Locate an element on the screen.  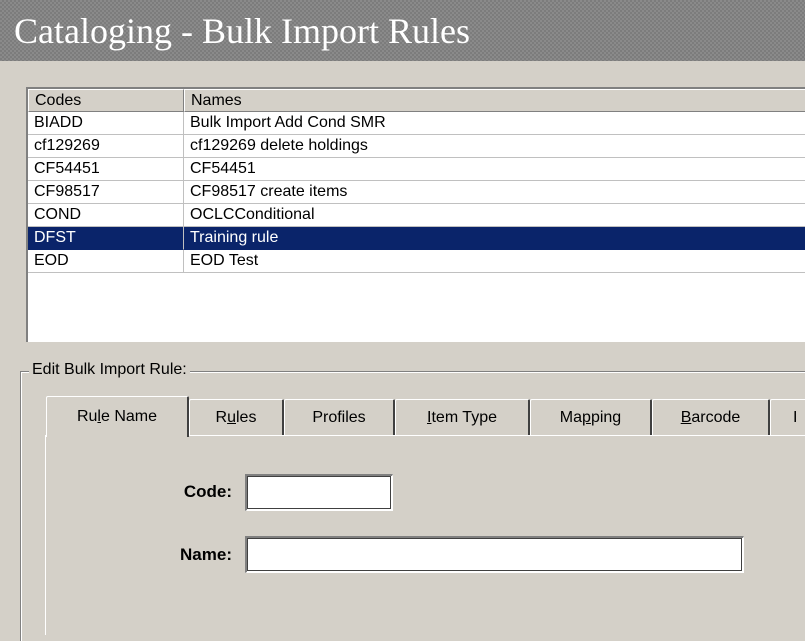
tab-rule-name: Rule Name is located at coordinates (117, 416).